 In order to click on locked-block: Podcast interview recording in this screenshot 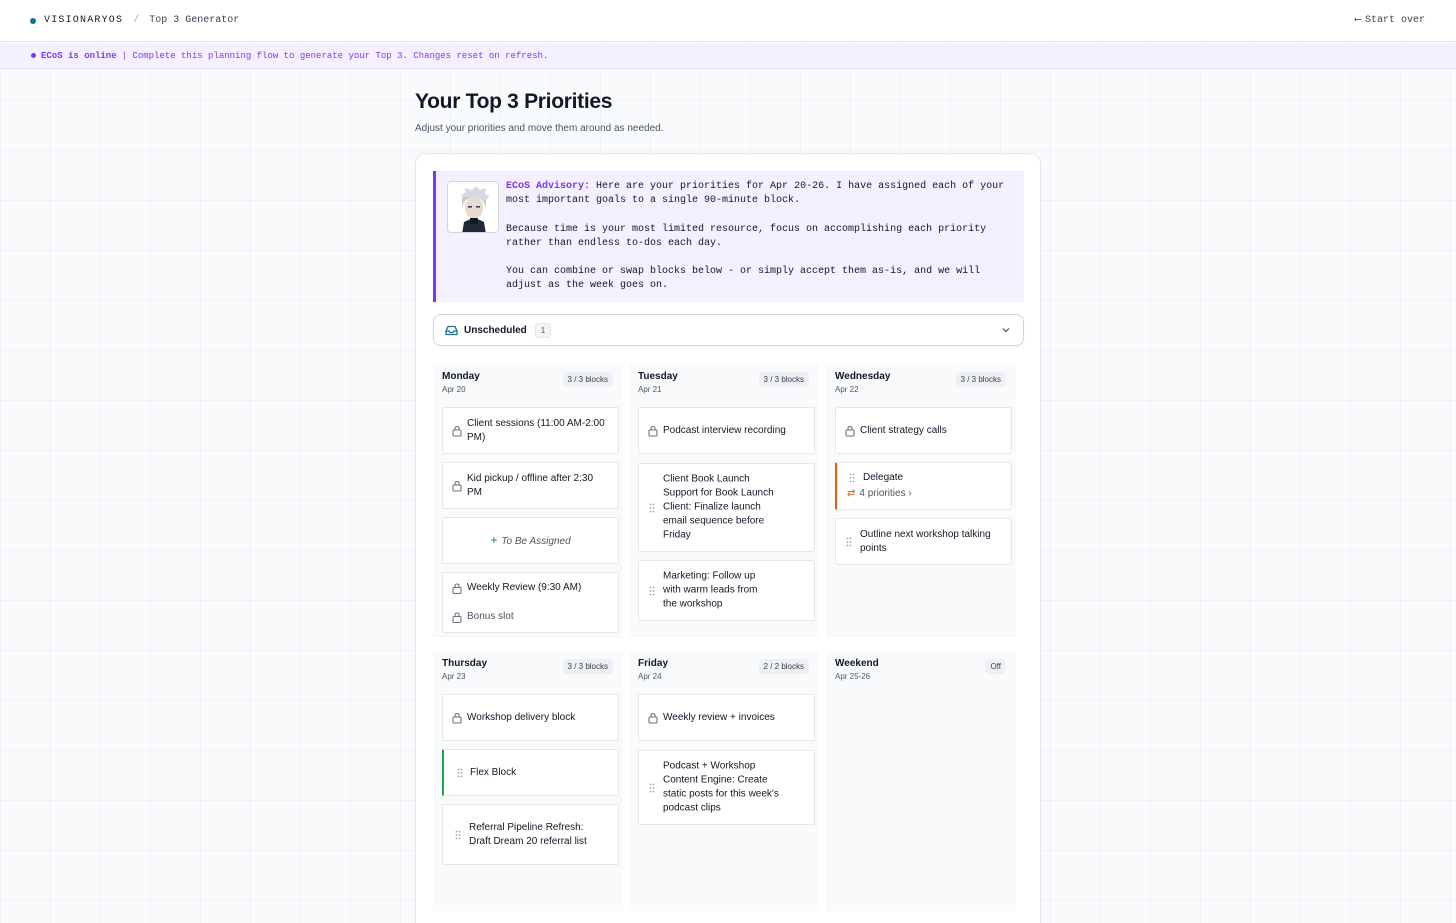, I will do `click(726, 430)`.